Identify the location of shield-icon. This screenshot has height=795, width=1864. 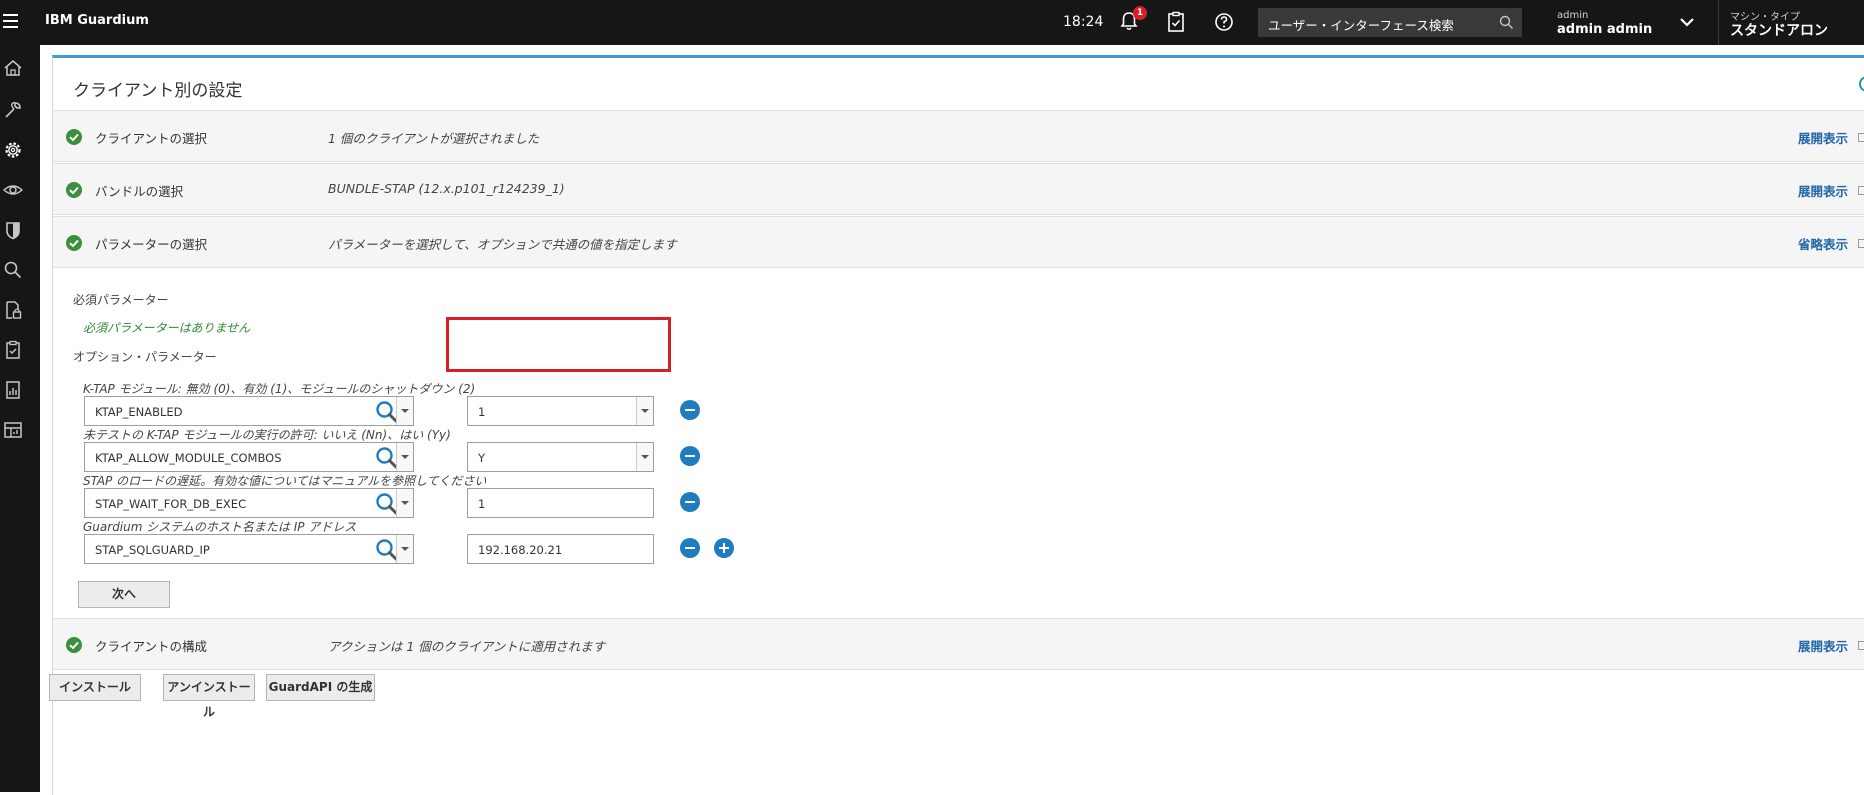
(13, 230).